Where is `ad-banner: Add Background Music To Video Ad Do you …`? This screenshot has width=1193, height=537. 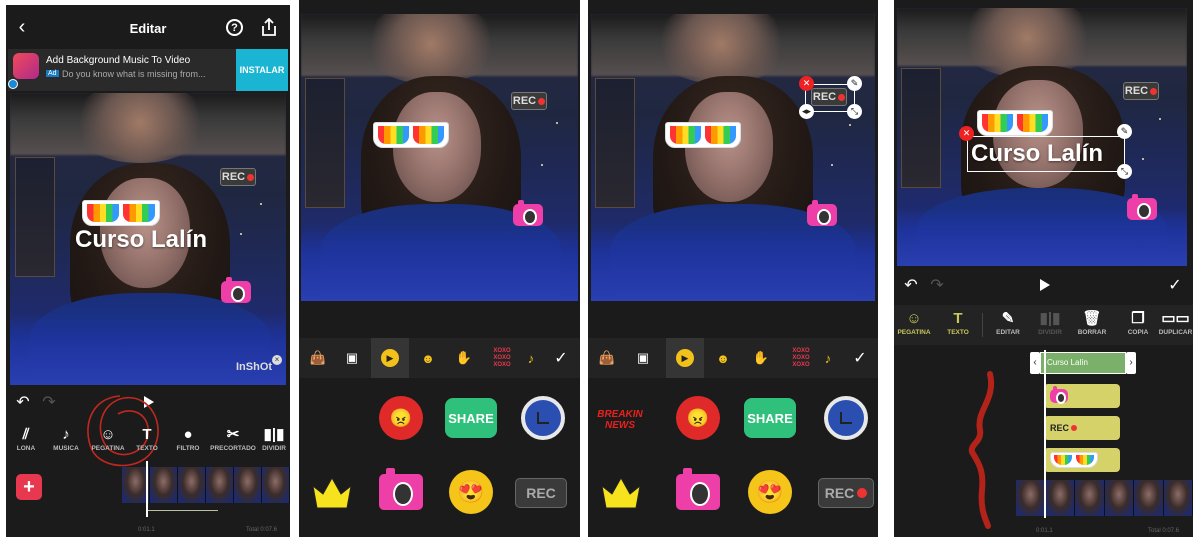
ad-banner: Add Background Music To Video Ad Do you … is located at coordinates (148, 70).